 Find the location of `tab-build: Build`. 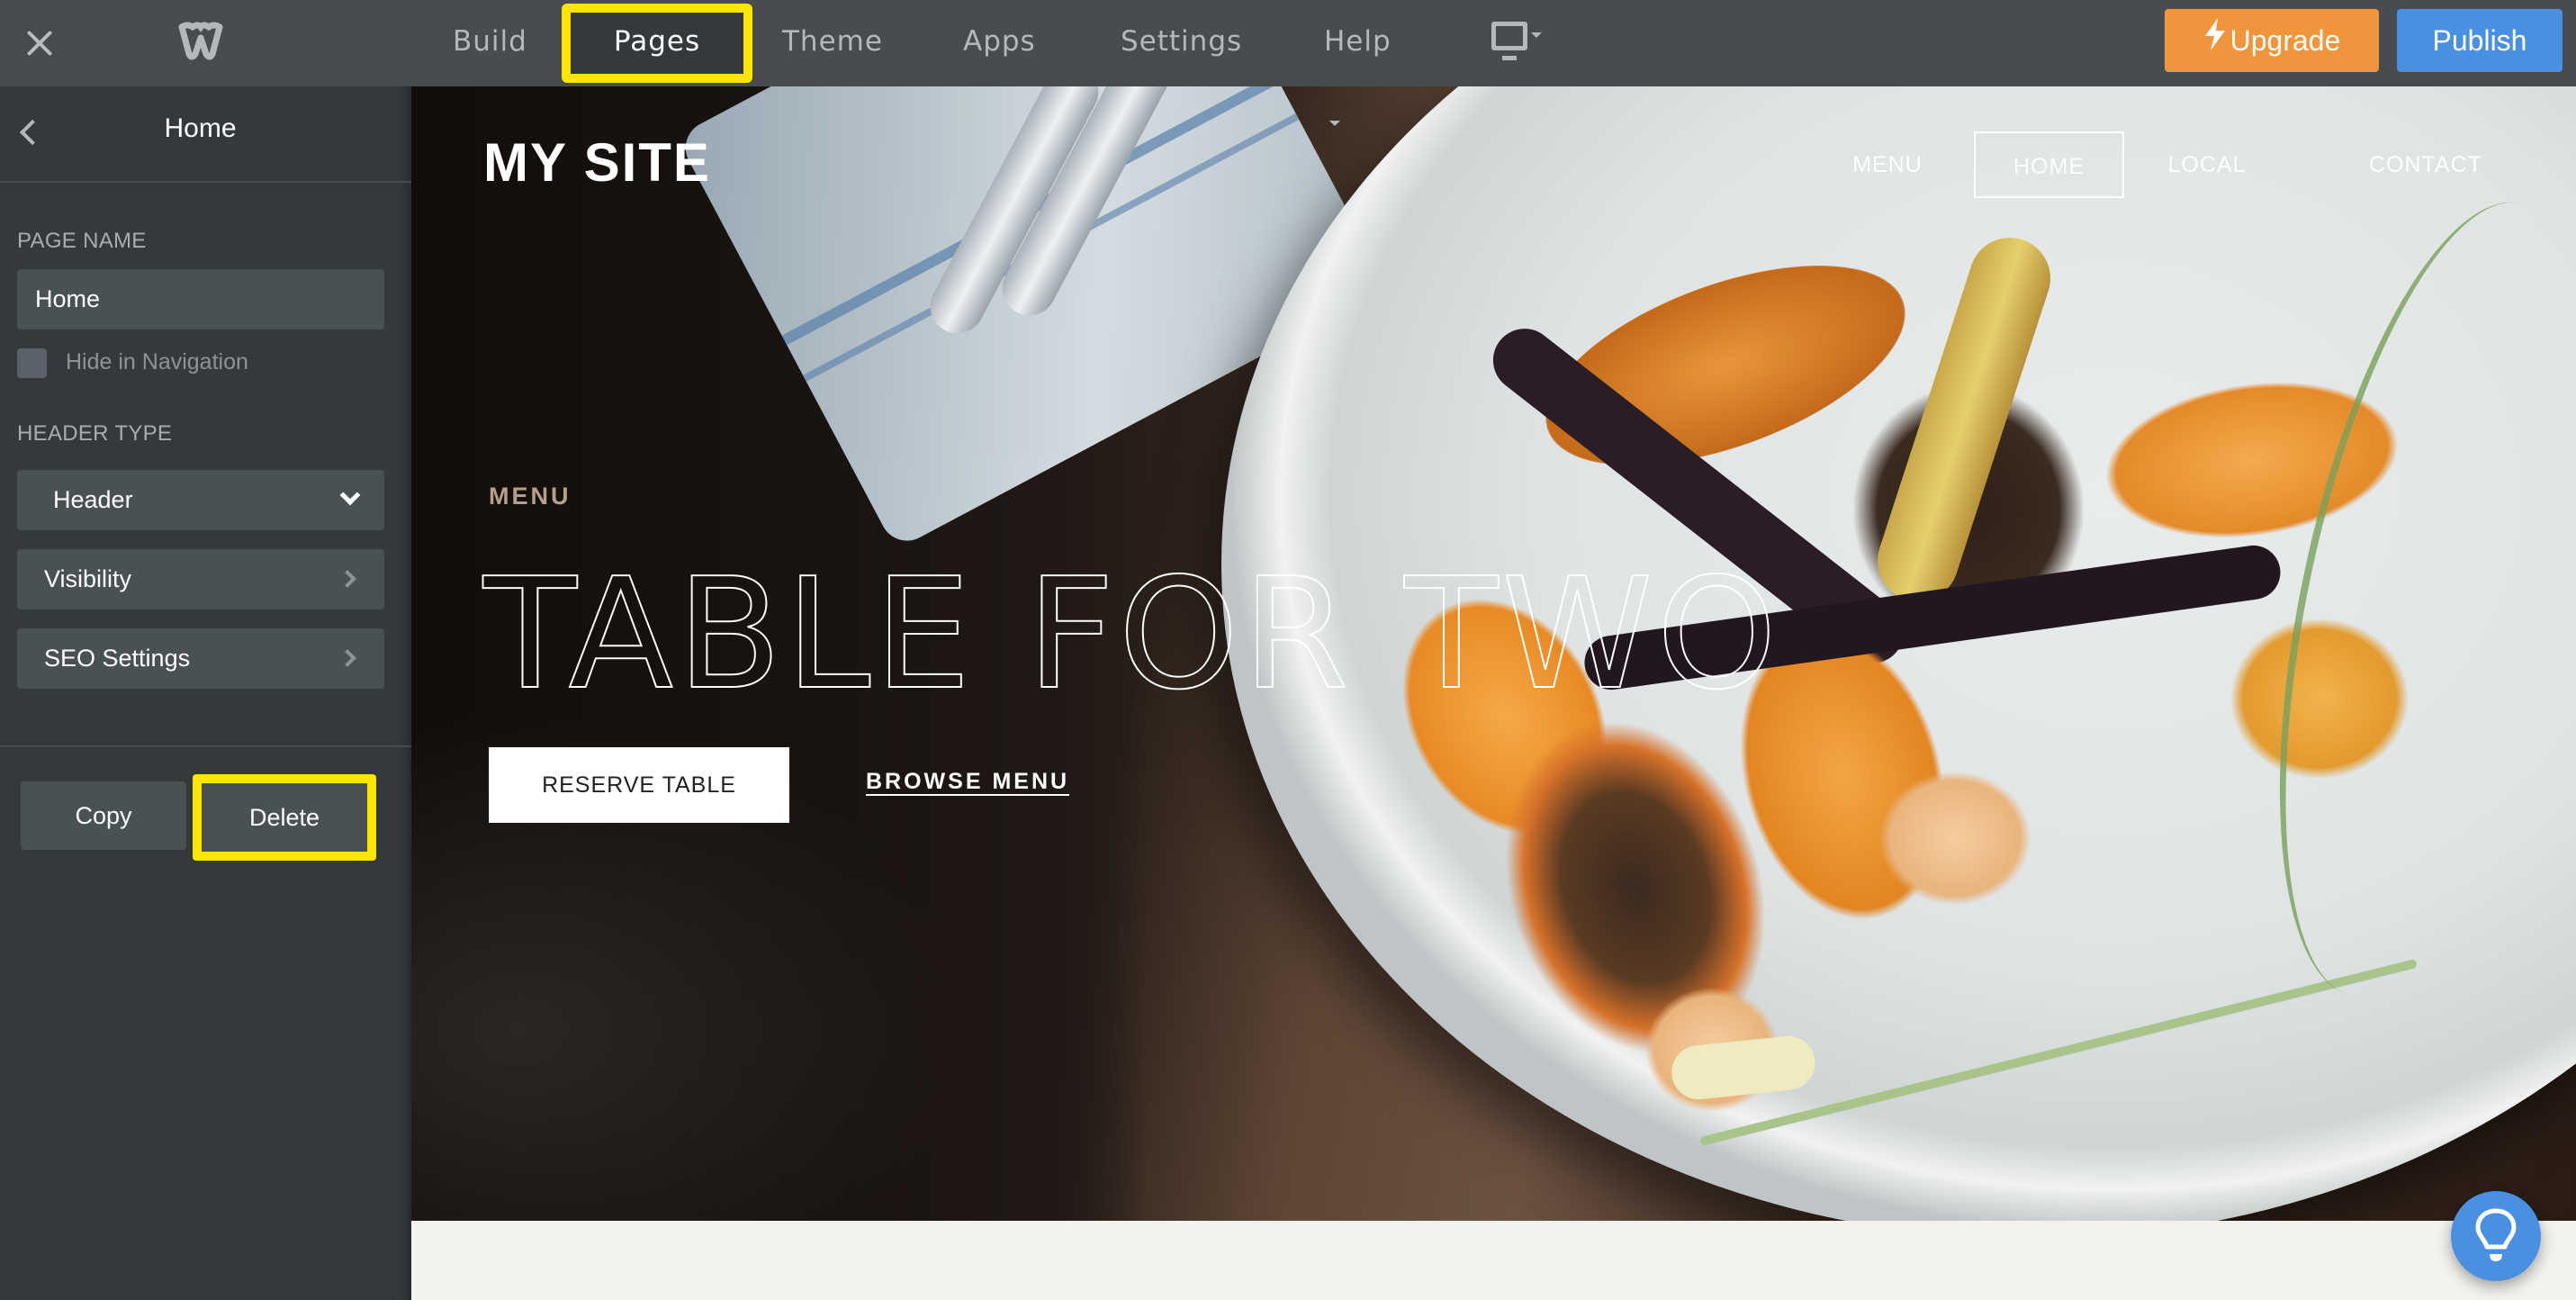

tab-build: Build is located at coordinates (490, 43).